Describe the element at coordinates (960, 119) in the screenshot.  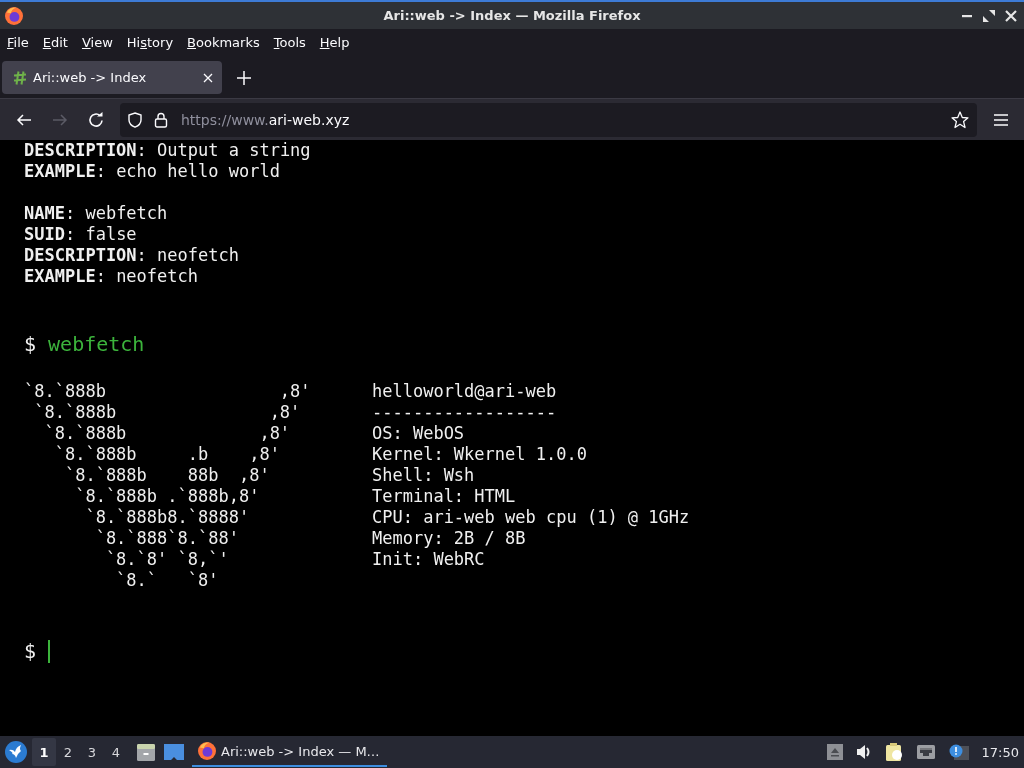
I see `star-icon` at that location.